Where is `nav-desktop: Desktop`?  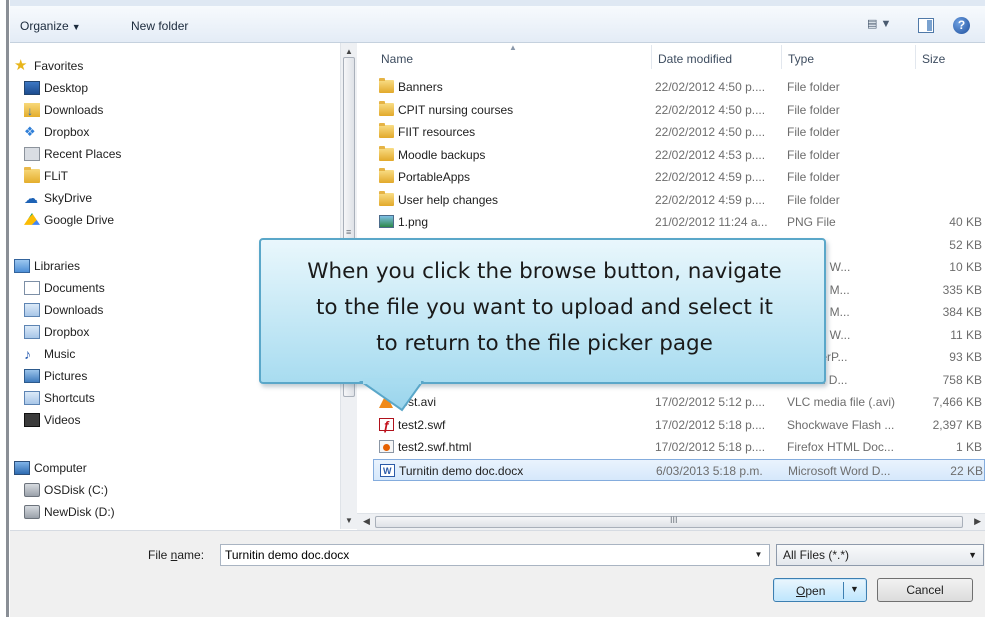
nav-desktop: Desktop is located at coordinates (56, 88).